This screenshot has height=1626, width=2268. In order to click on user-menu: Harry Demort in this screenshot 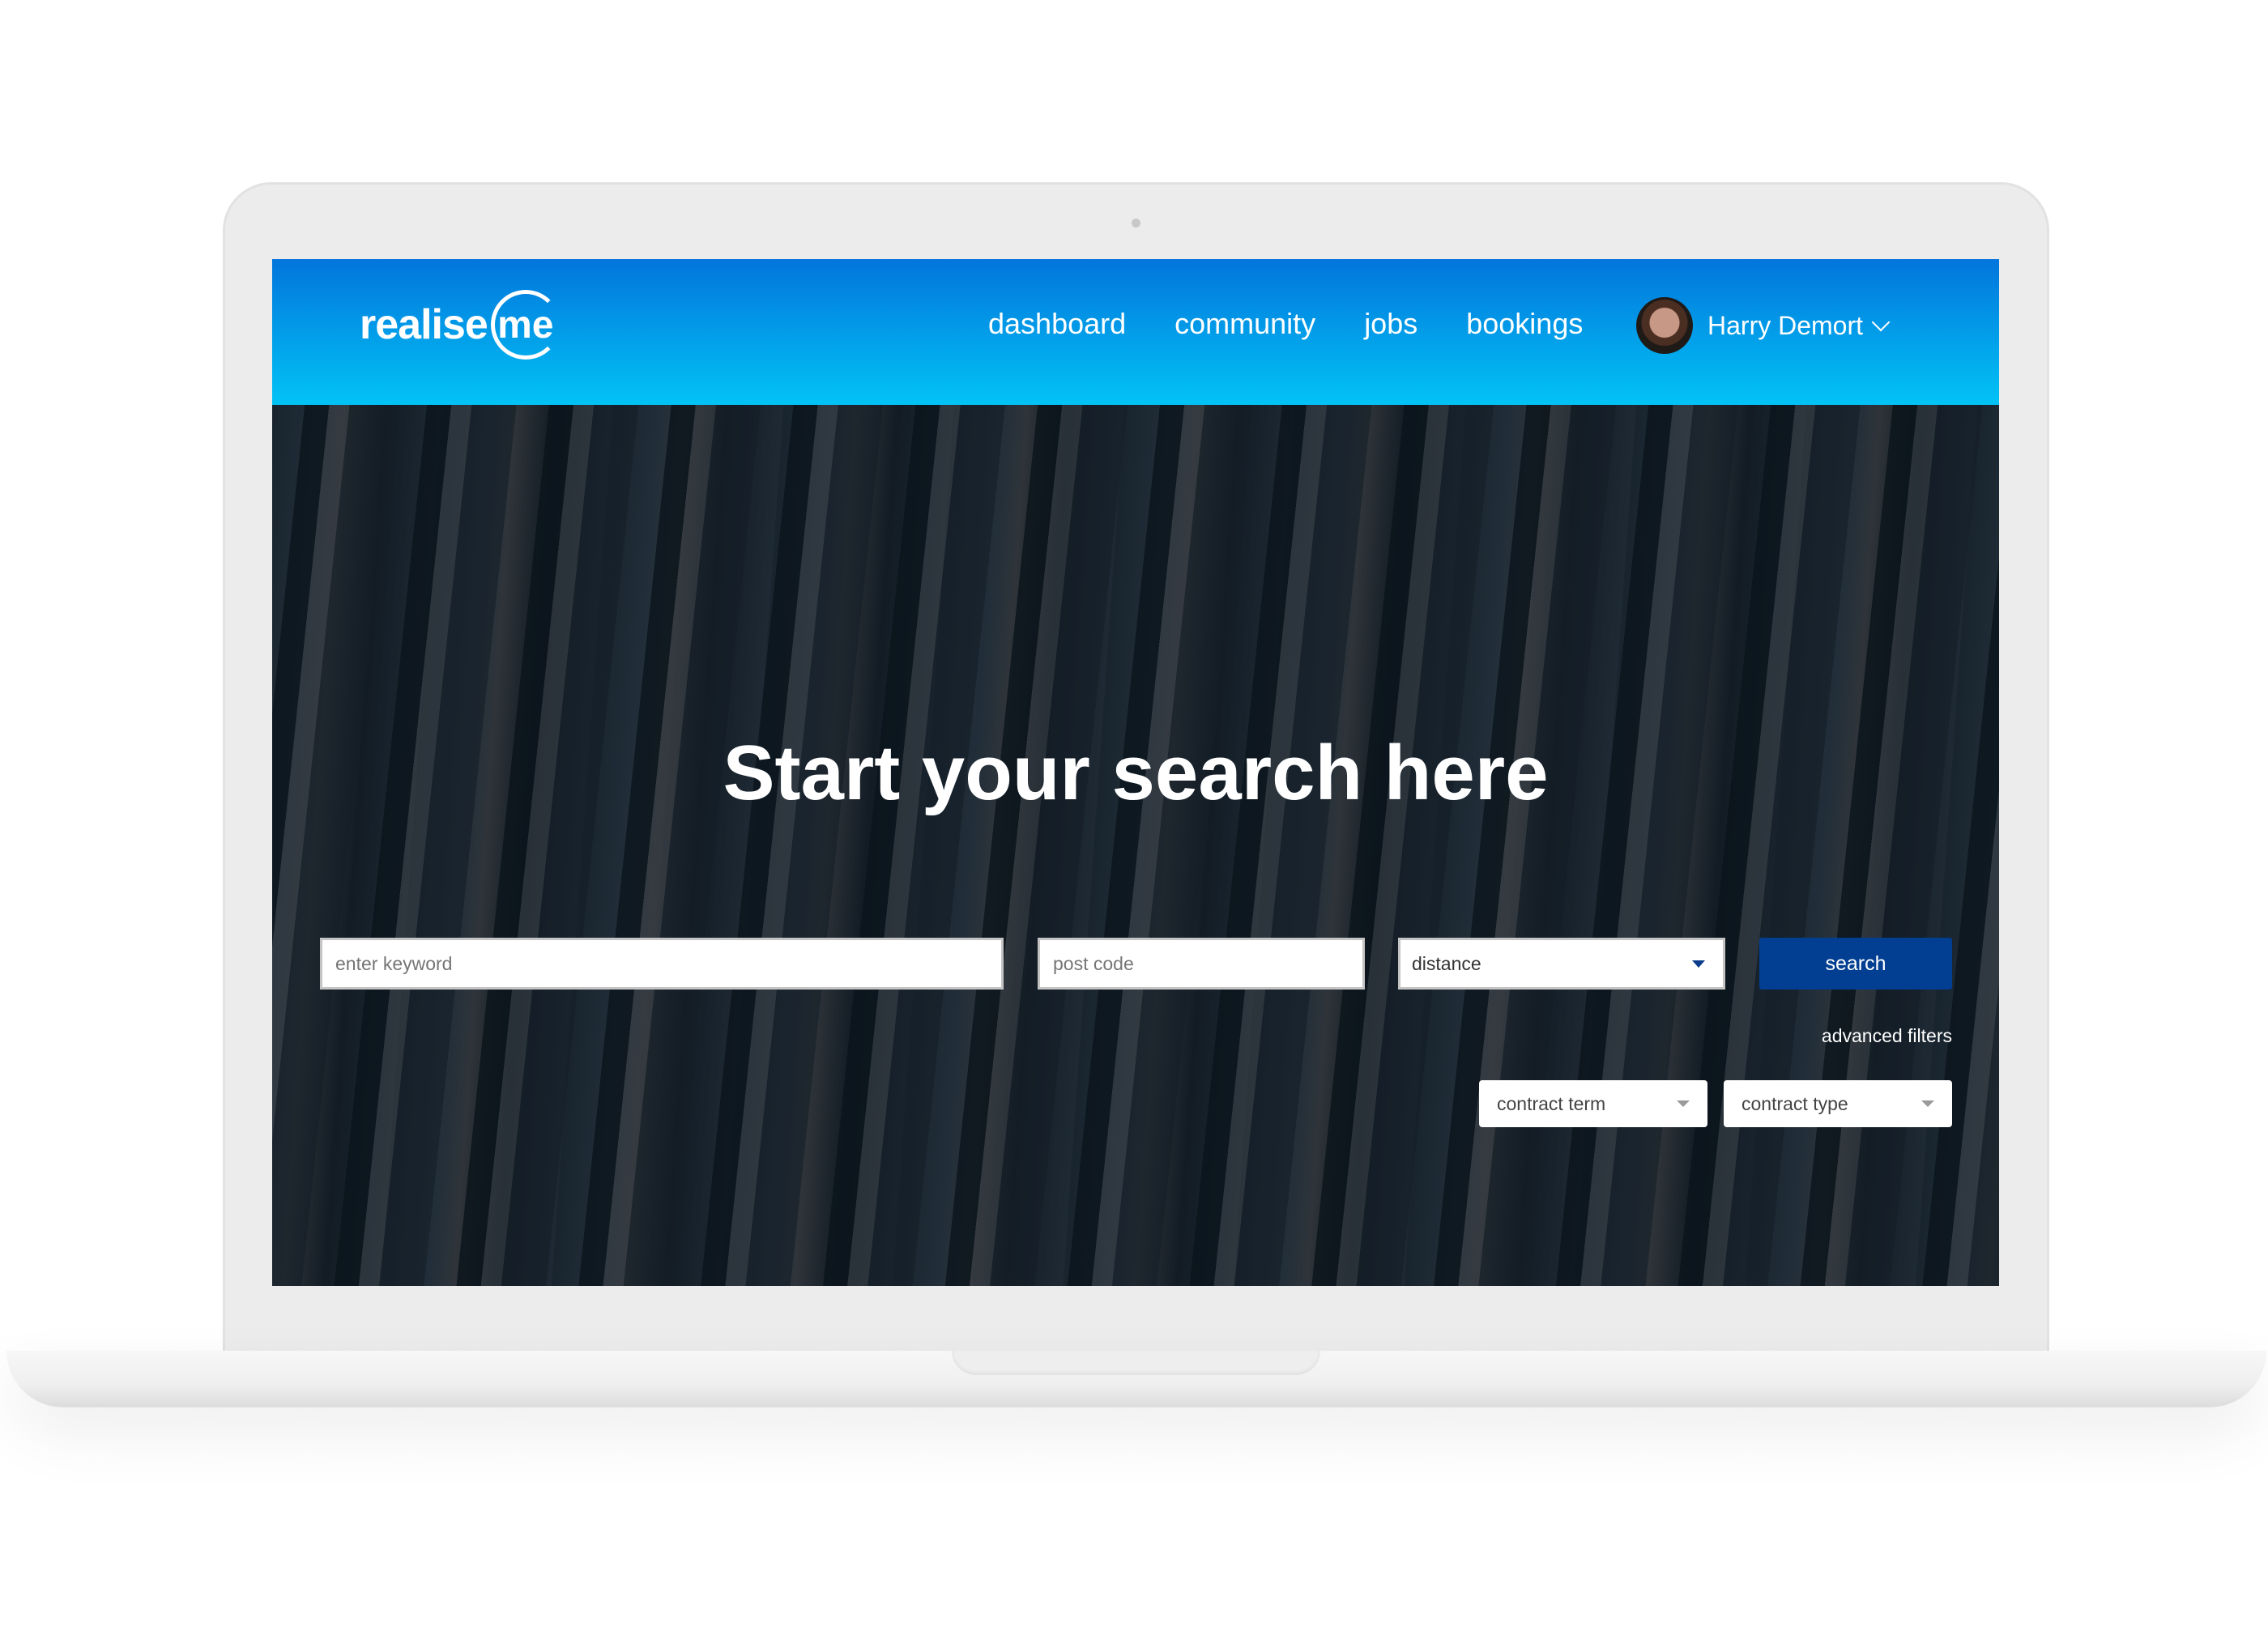, I will do `click(1763, 325)`.